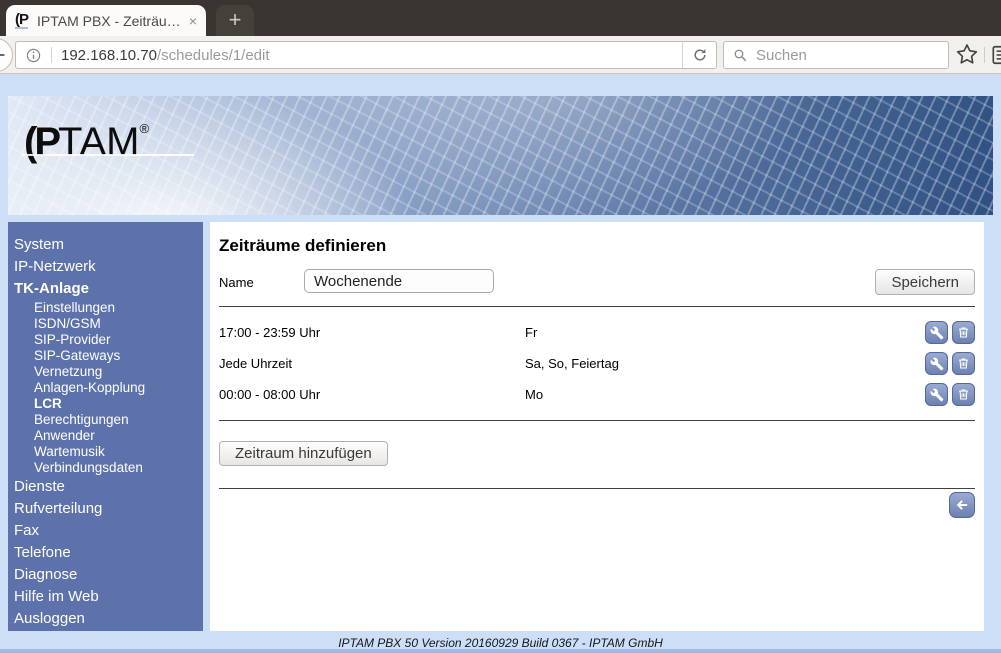  Describe the element at coordinates (105, 289) in the screenshot. I see `sidebar-item: TK-Anlage` at that location.